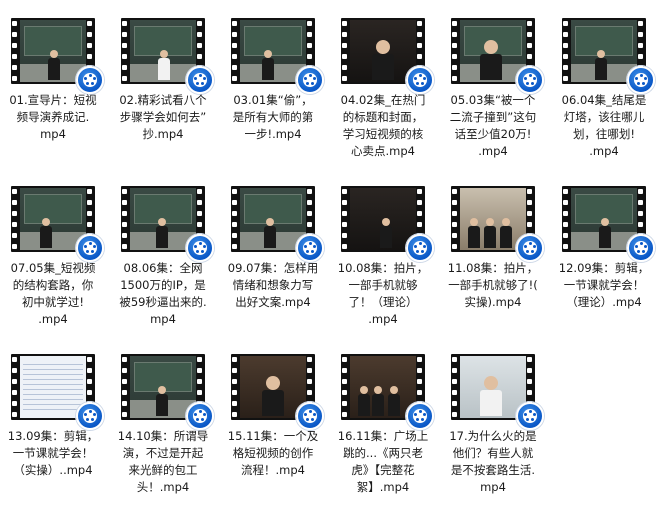 The width and height of the screenshot is (666, 514). I want to click on video-file-item: 08.06集：全网 1500万的IP，是 被59秒逼出来的. mp4, so click(163, 266).